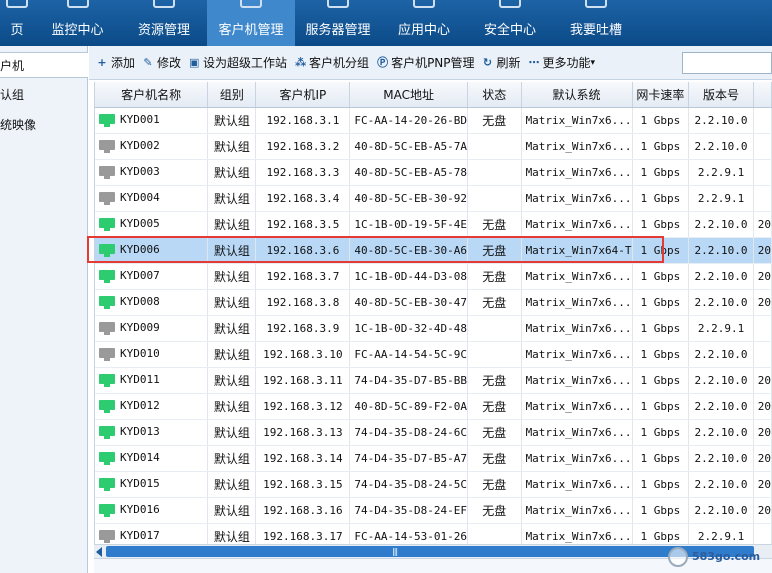  Describe the element at coordinates (303, 95) in the screenshot. I see `column-header: 客户机IP` at that location.